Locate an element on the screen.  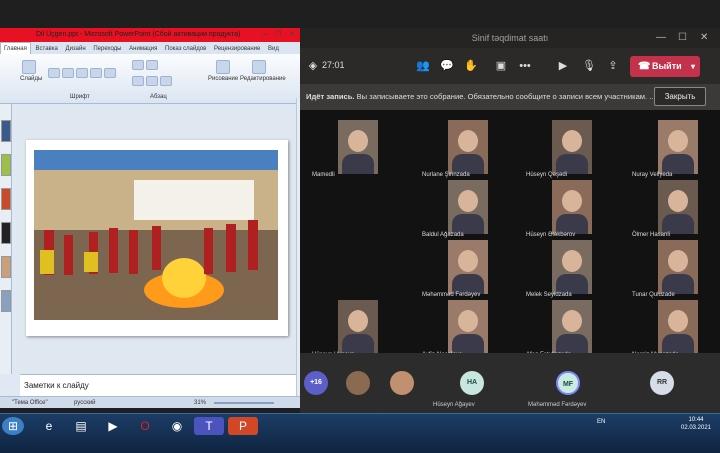
editing-button is located at coordinates (259, 67).